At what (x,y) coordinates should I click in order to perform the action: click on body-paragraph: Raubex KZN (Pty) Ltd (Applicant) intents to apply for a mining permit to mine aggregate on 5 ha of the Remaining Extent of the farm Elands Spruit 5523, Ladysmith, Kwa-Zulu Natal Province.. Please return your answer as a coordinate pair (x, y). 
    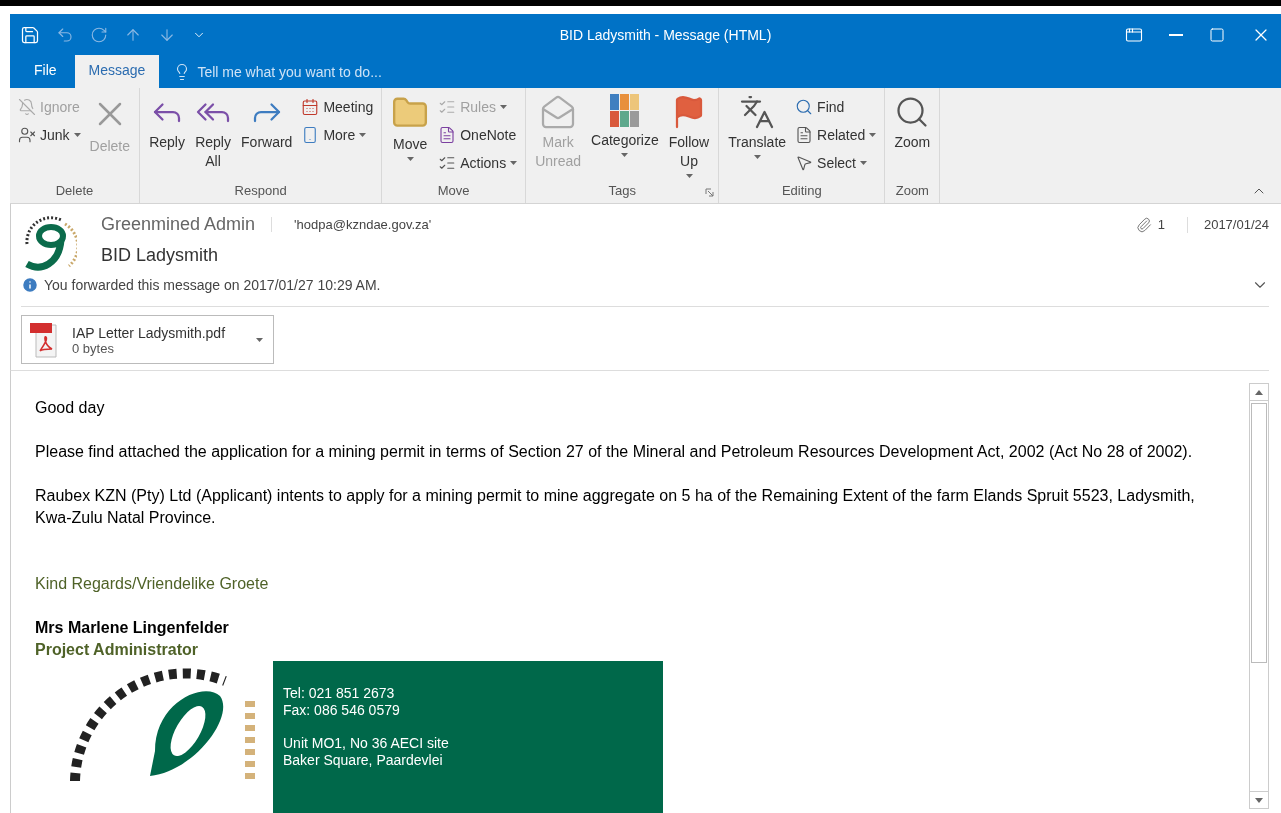
    Looking at the image, I should click on (615, 507).